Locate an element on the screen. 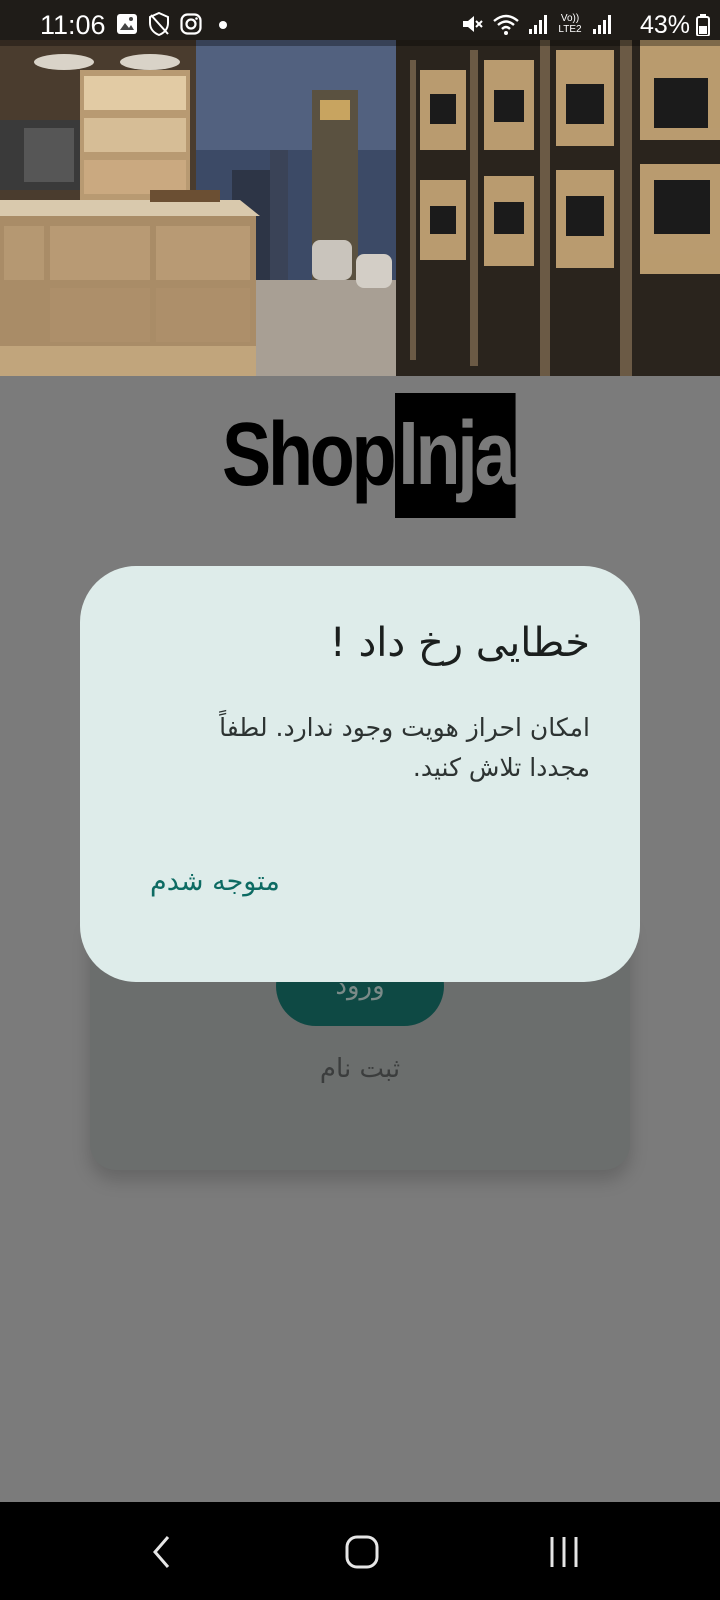  navigation-bar is located at coordinates (360, 1551).